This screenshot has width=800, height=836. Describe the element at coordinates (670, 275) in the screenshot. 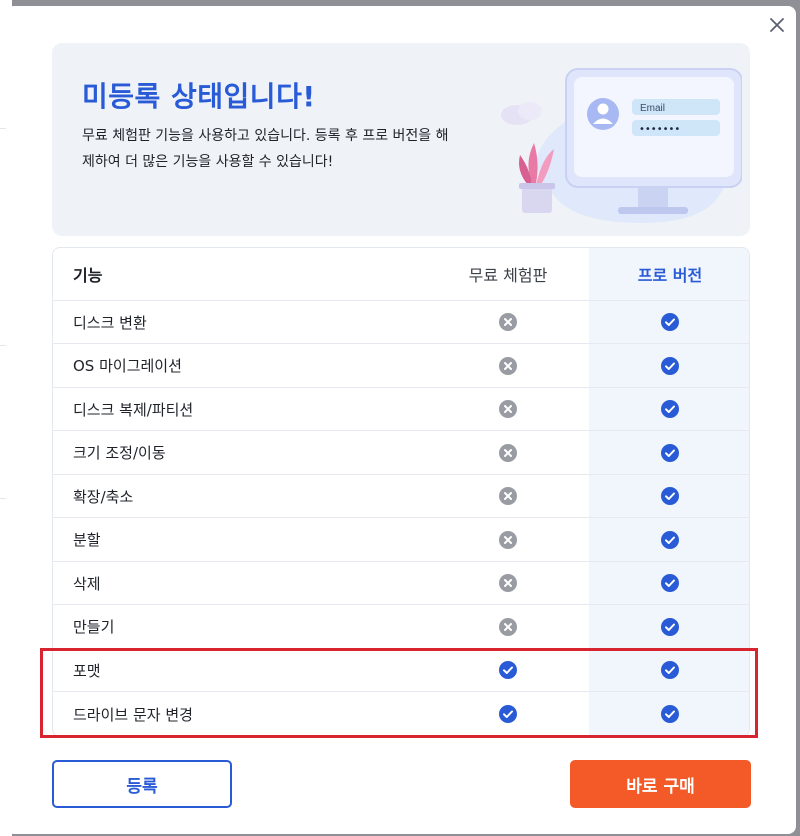

I see `header-pro-version: 프로 버전` at that location.